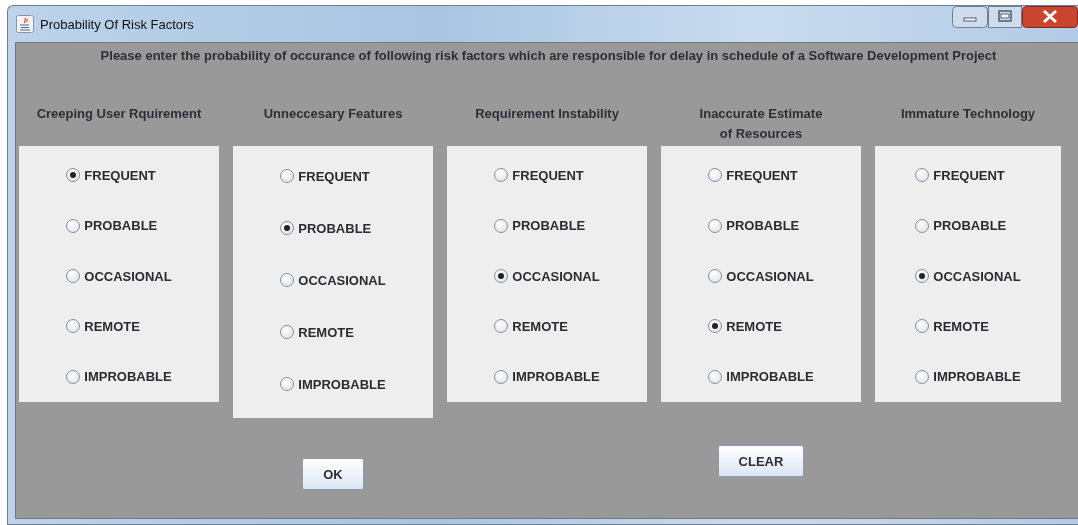  Describe the element at coordinates (761, 461) in the screenshot. I see `dialog-button: CLEAR` at that location.